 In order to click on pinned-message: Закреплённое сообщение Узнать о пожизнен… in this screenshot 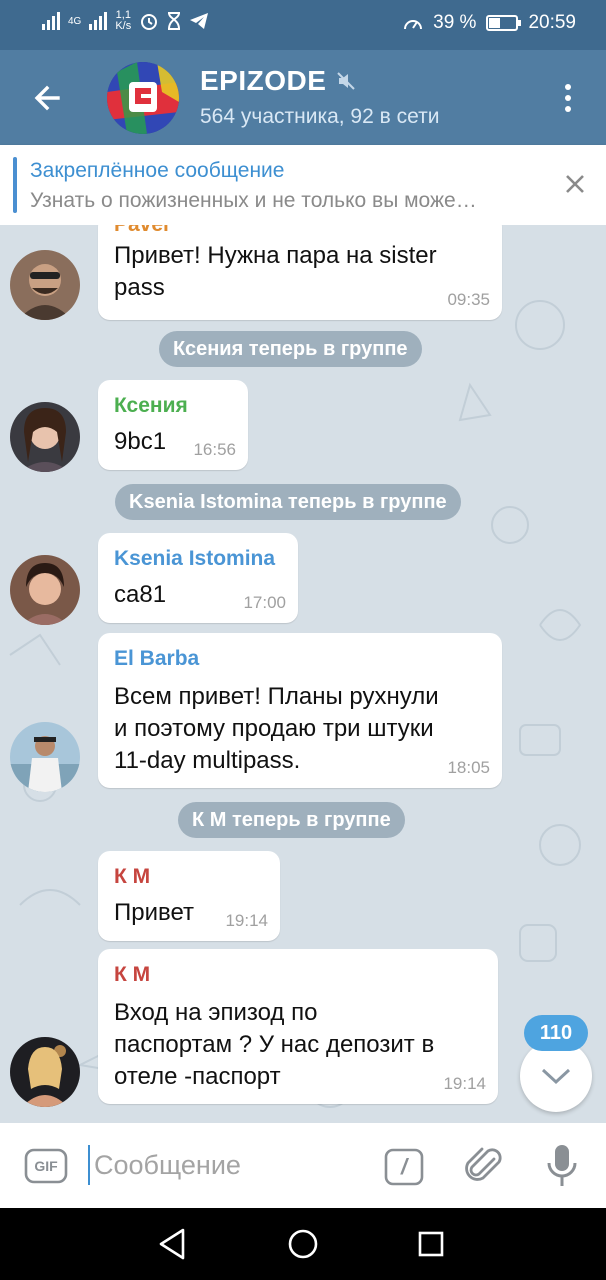, I will do `click(303, 185)`.